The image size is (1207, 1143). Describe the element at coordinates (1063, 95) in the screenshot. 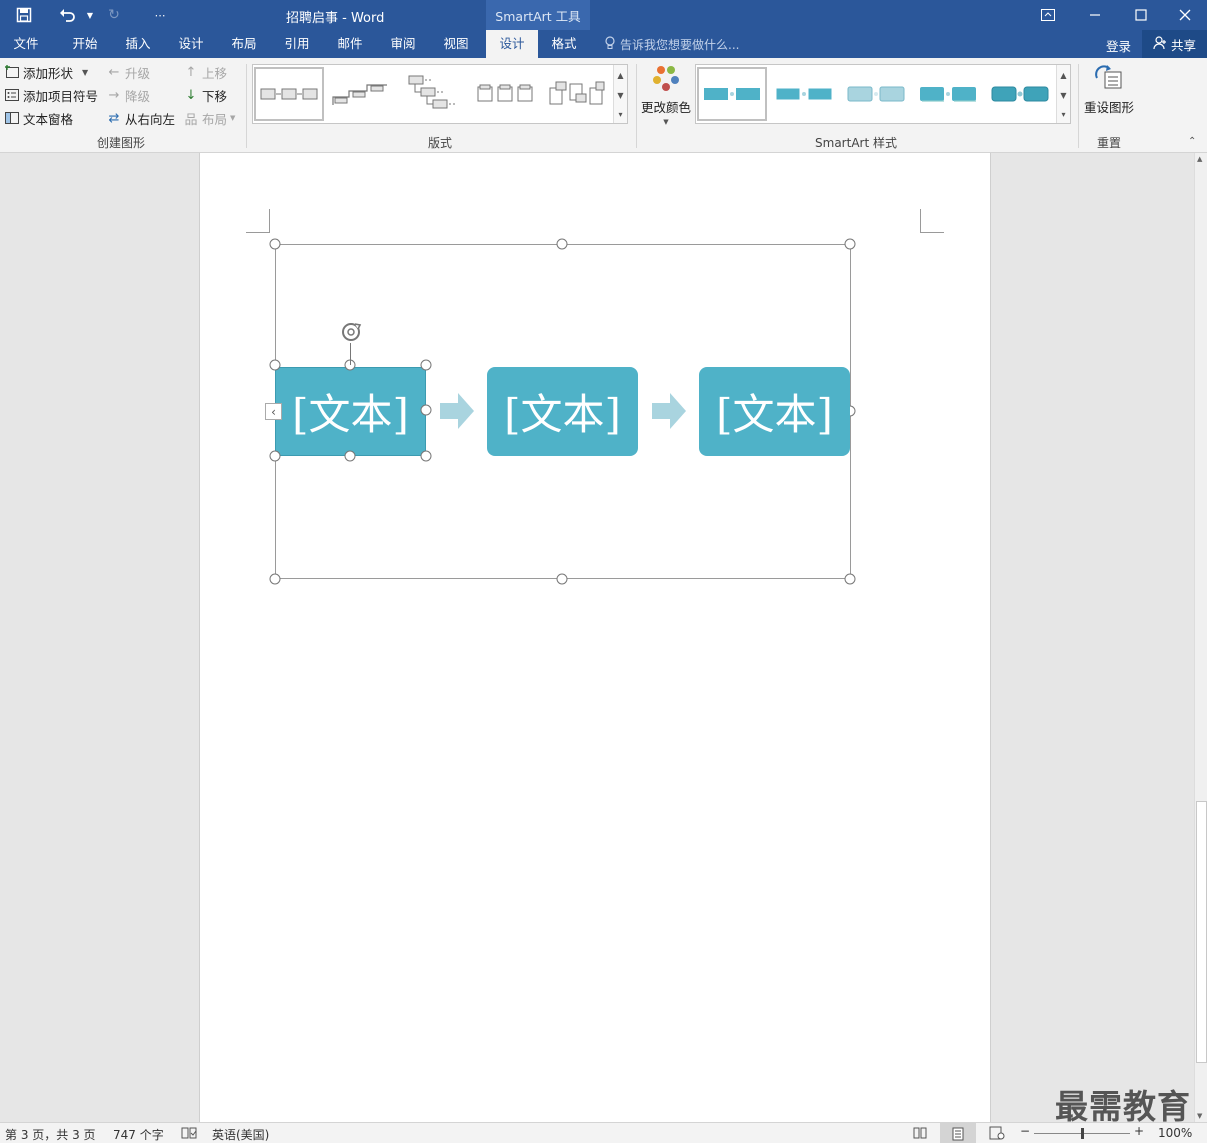

I see `styles-scroll-down: ▼` at that location.